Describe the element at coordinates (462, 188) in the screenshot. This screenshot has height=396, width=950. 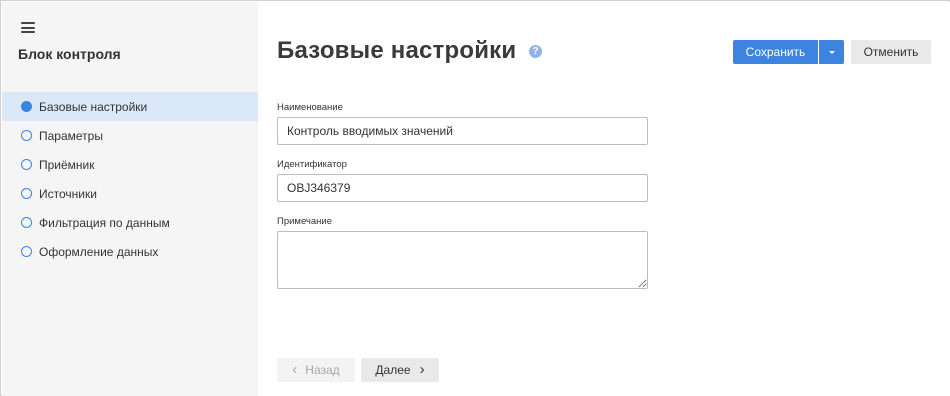
I see `identifier-field` at that location.